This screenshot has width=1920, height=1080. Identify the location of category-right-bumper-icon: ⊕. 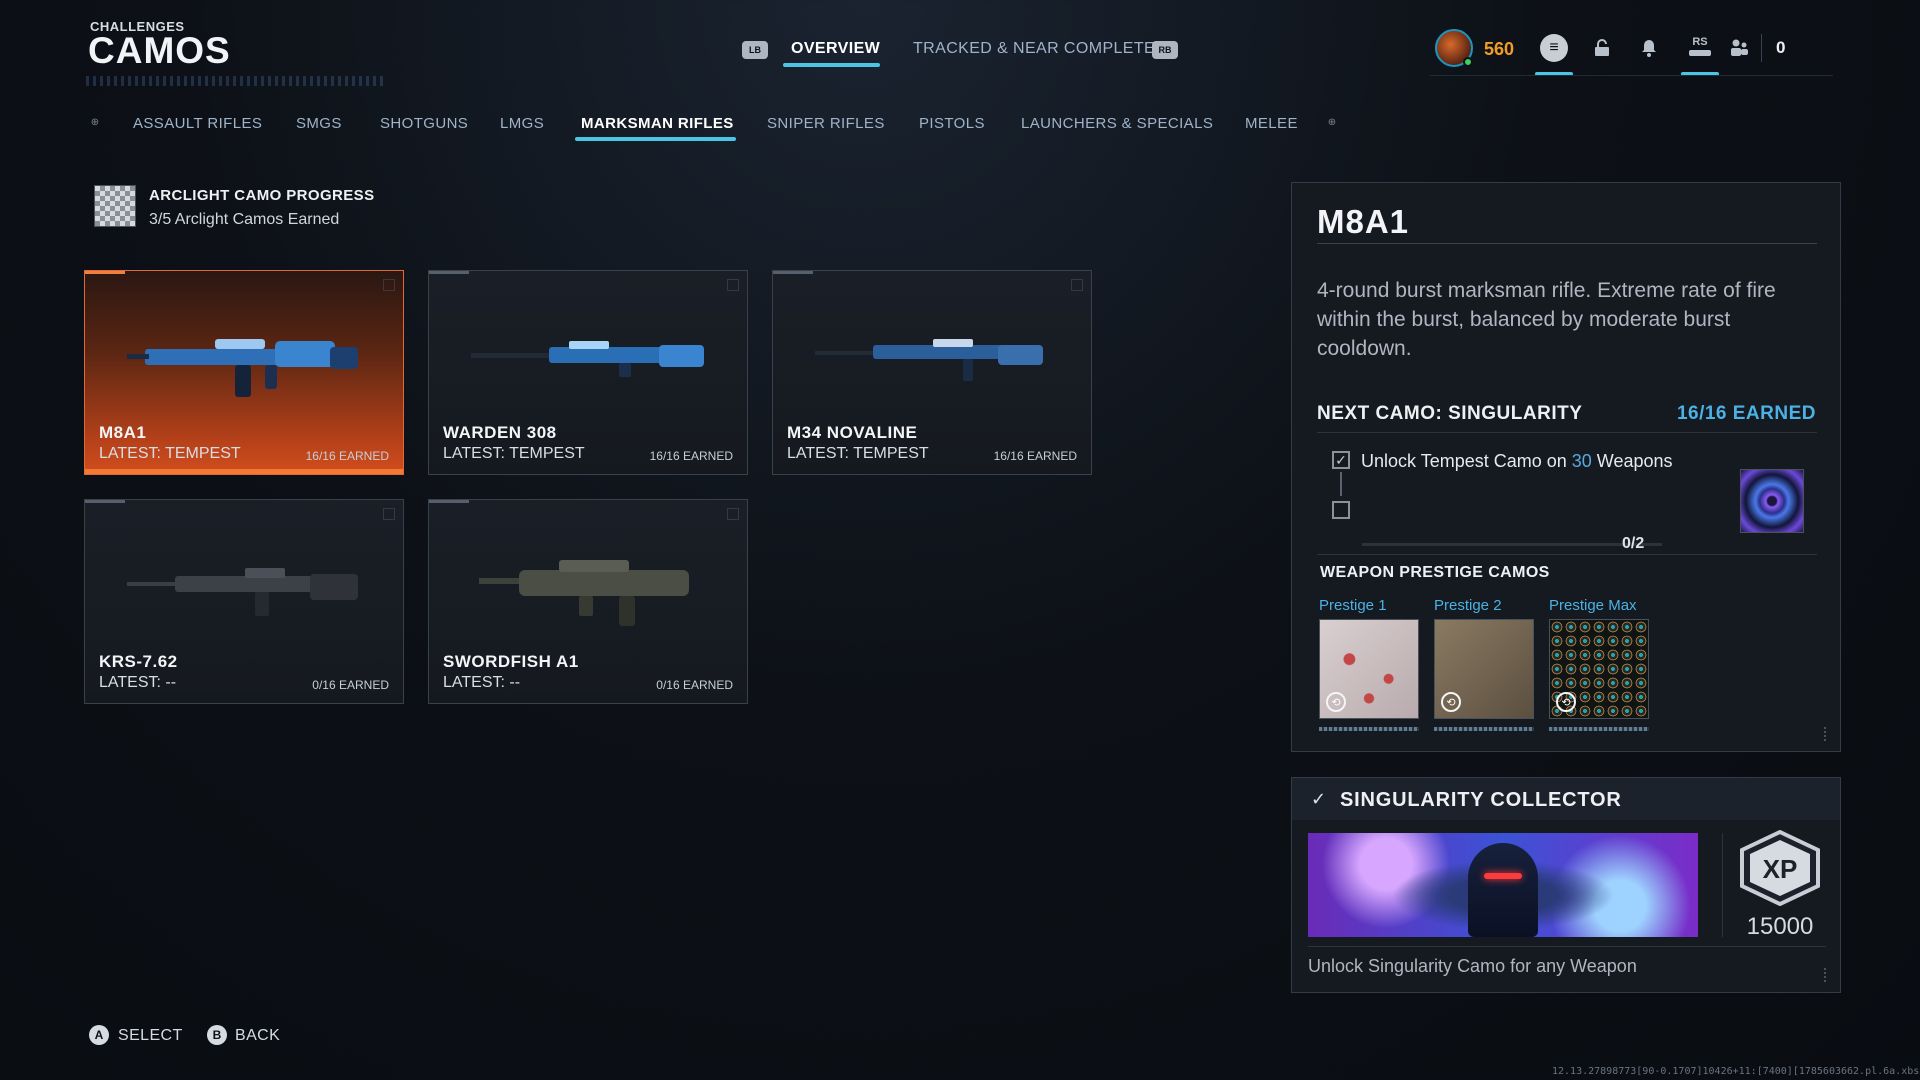
(1332, 122).